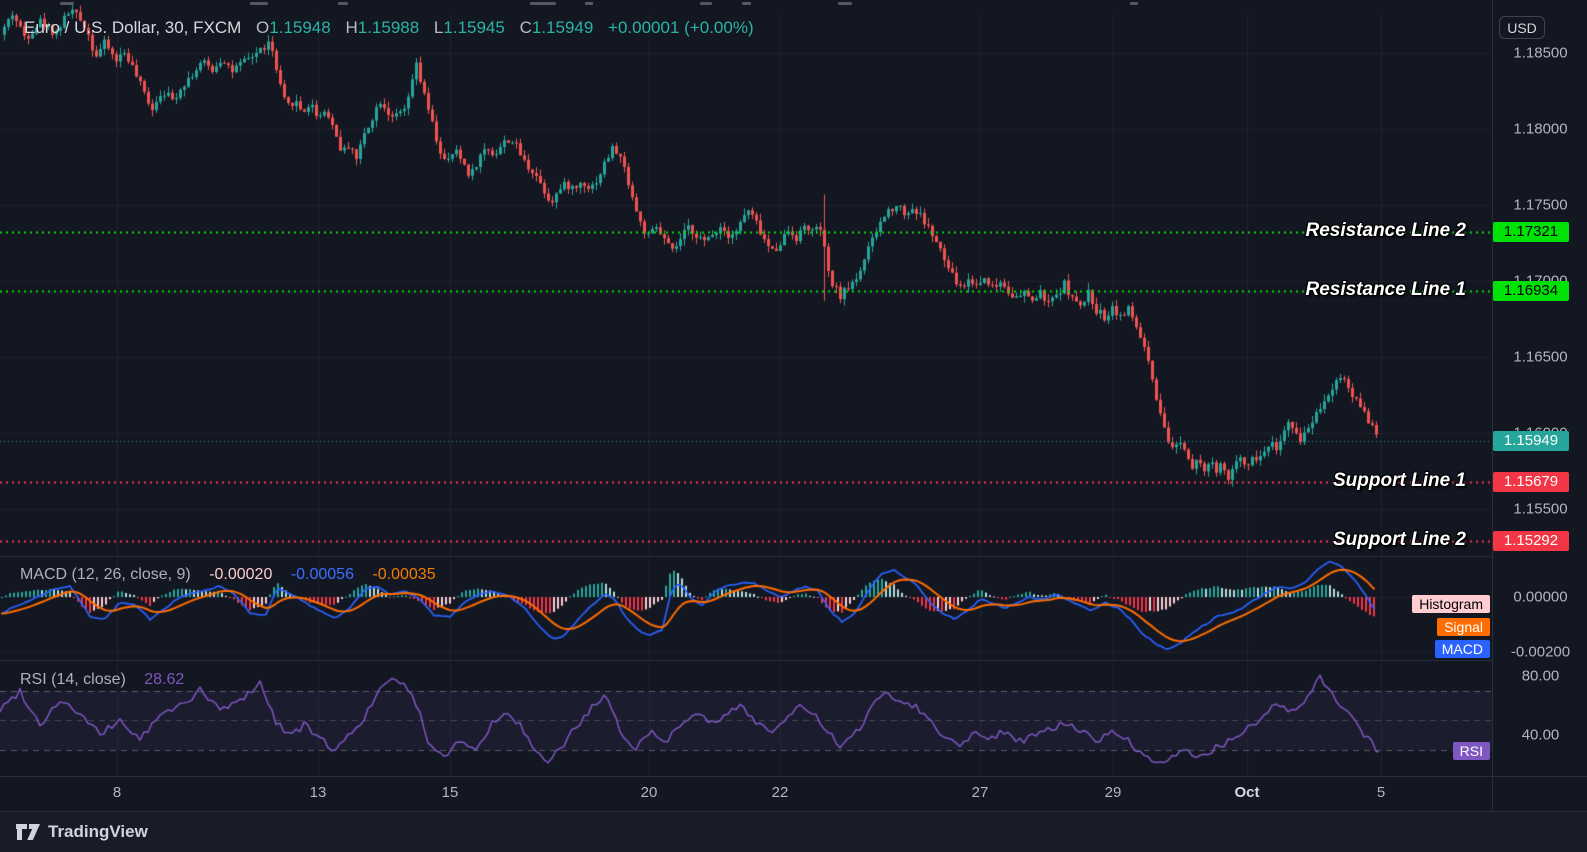 The height and width of the screenshot is (852, 1587). What do you see at coordinates (105, 574) in the screenshot?
I see `macd-title: MACD (12, 26, close, 9)` at bounding box center [105, 574].